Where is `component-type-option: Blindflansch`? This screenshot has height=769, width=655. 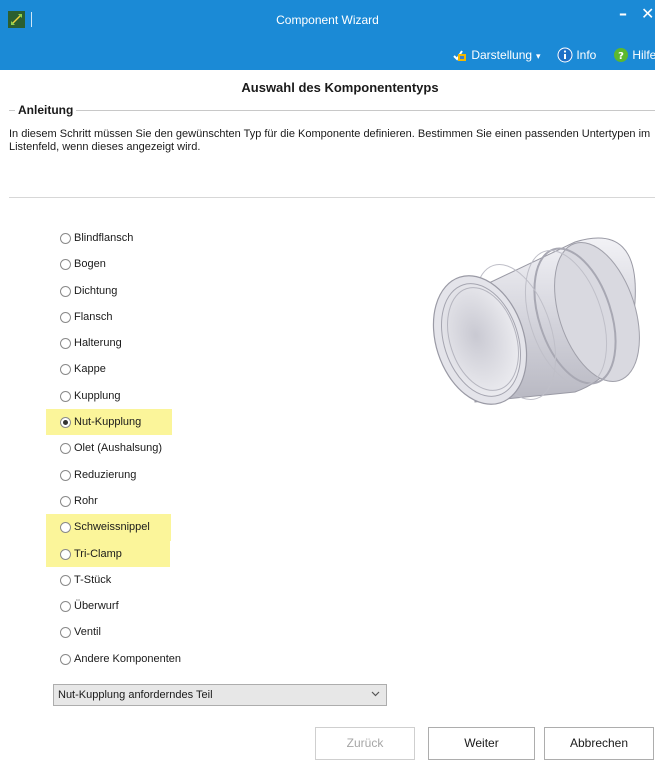 component-type-option: Blindflansch is located at coordinates (127, 238).